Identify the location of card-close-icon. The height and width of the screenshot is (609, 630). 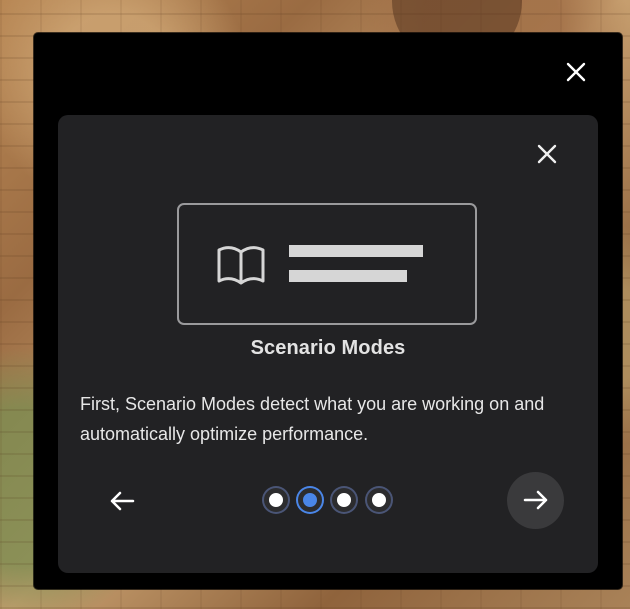
(547, 154).